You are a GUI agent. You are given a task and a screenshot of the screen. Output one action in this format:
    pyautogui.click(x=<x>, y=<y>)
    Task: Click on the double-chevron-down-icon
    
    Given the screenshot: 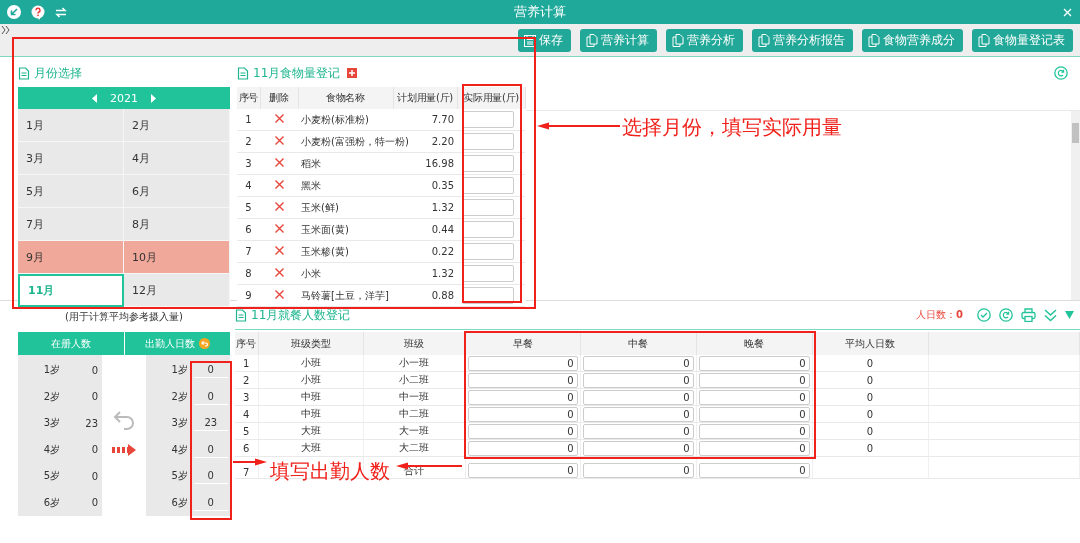 What is the action you would take?
    pyautogui.click(x=1050, y=315)
    